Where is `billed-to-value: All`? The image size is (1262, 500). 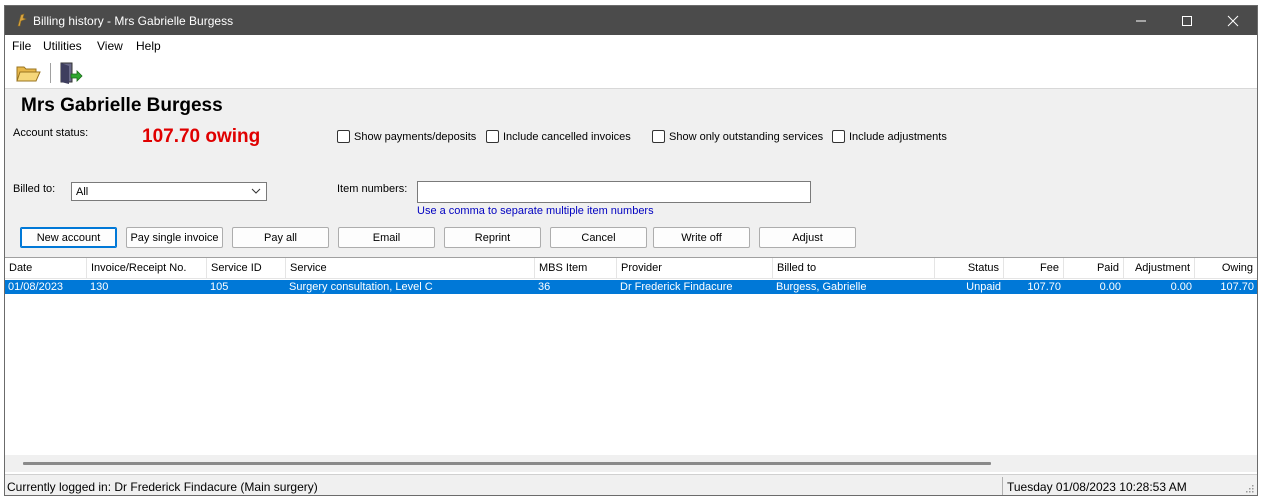 billed-to-value: All is located at coordinates (82, 192).